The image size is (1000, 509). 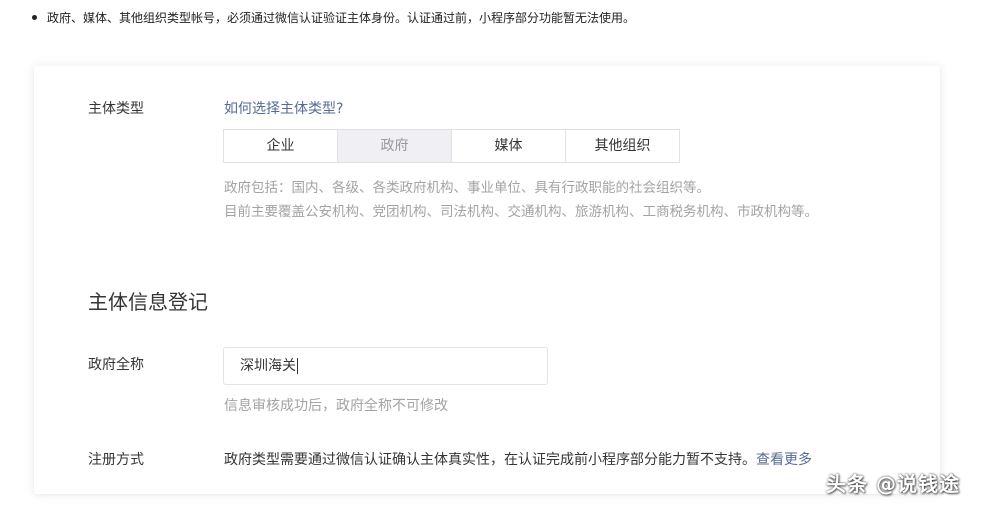 I want to click on subject-type-option-other: 其他组织, so click(x=622, y=146).